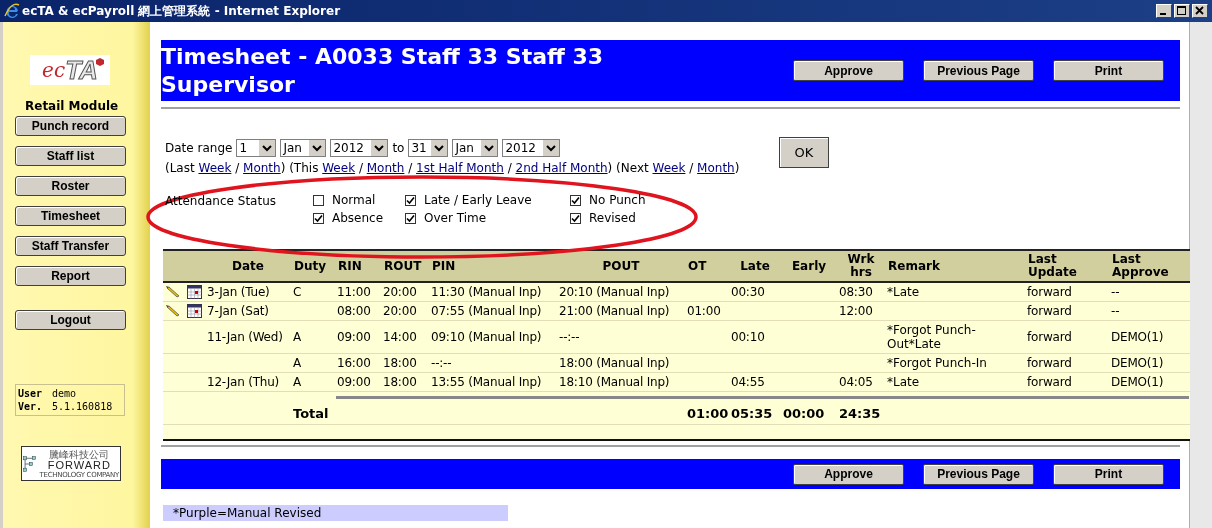 Image resolution: width=1212 pixels, height=528 pixels. What do you see at coordinates (755, 337) in the screenshot?
I see `table-cell: 00:10` at bounding box center [755, 337].